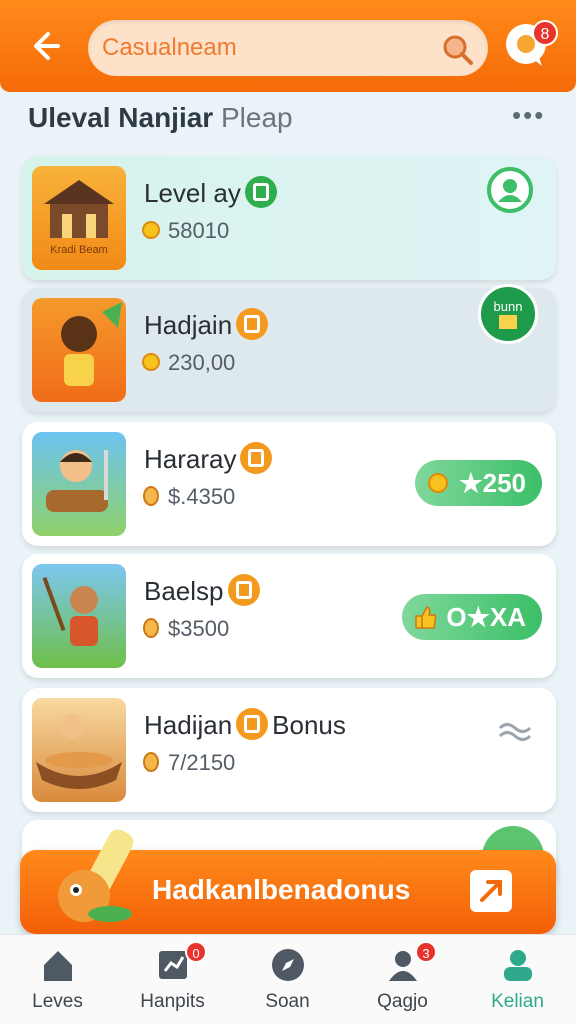 This screenshot has height=1024, width=576. I want to click on thumbnail-caption: Kradi Beam, so click(79, 250).